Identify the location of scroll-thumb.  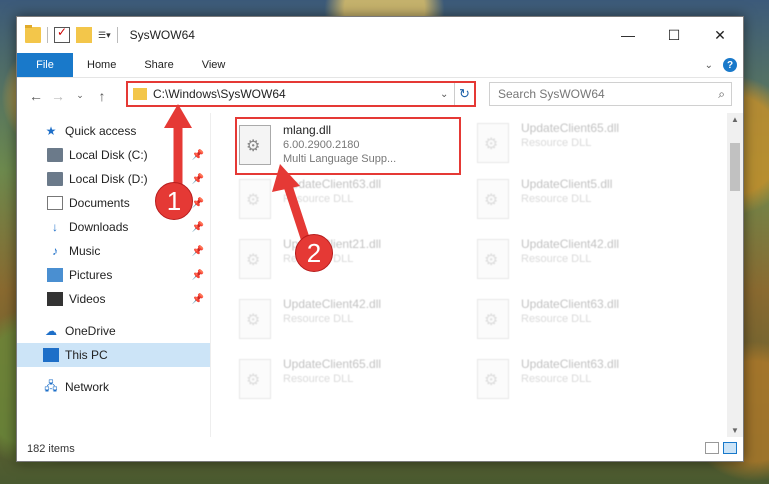
(735, 167).